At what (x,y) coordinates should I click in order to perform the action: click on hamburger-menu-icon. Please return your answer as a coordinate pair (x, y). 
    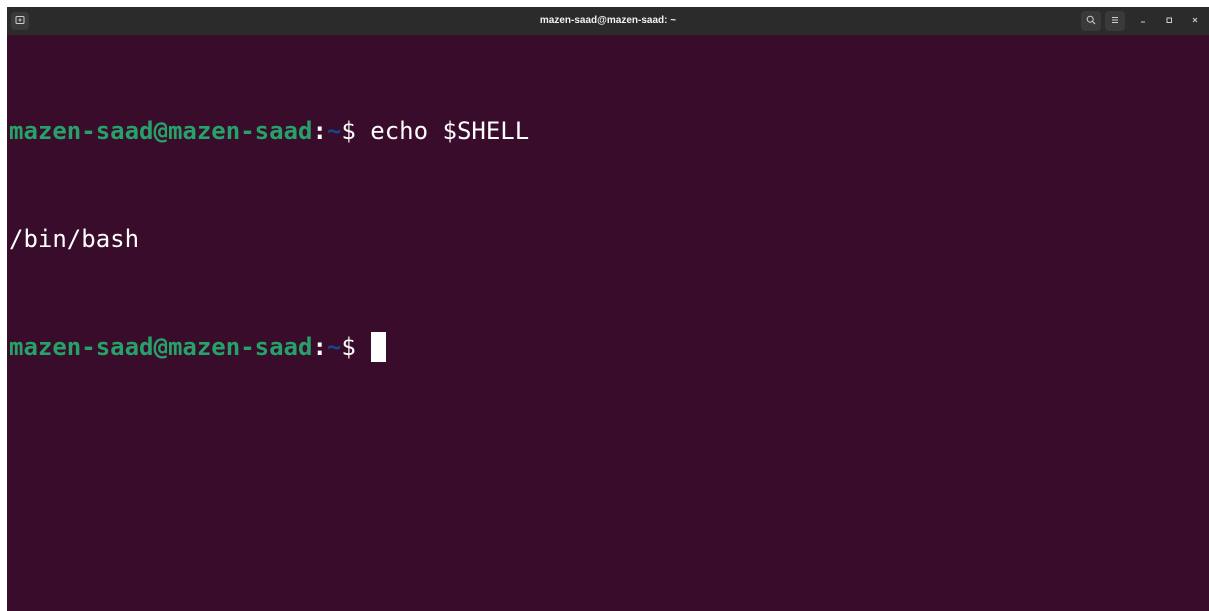
    Looking at the image, I should click on (1115, 21).